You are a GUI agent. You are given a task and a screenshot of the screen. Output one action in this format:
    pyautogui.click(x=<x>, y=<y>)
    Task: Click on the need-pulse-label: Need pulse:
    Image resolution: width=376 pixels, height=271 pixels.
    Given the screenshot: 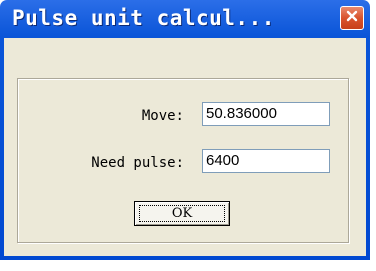 What is the action you would take?
    pyautogui.click(x=137, y=163)
    